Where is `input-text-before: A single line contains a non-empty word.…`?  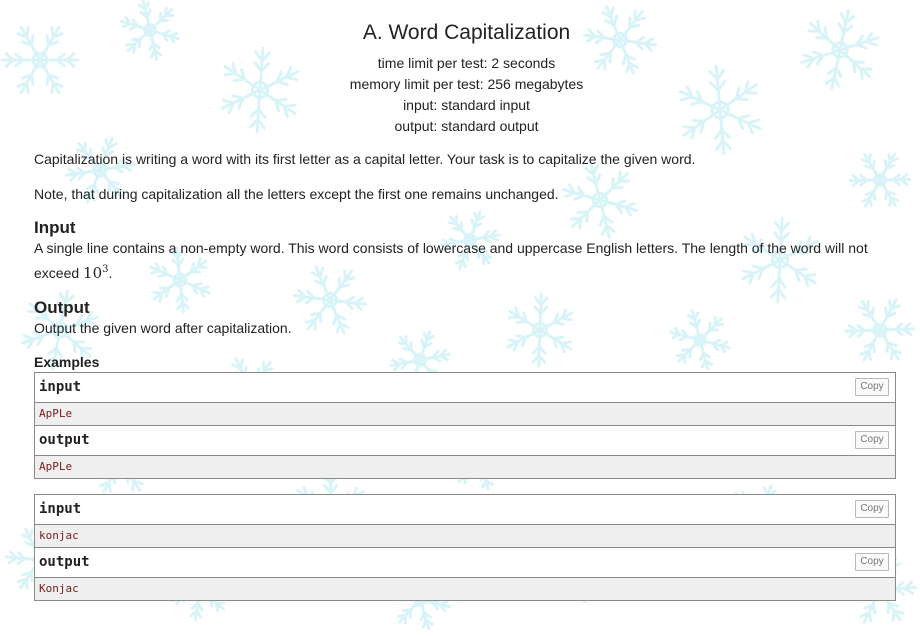
input-text-before: A single line contains a non-empty word.… is located at coordinates (451, 260).